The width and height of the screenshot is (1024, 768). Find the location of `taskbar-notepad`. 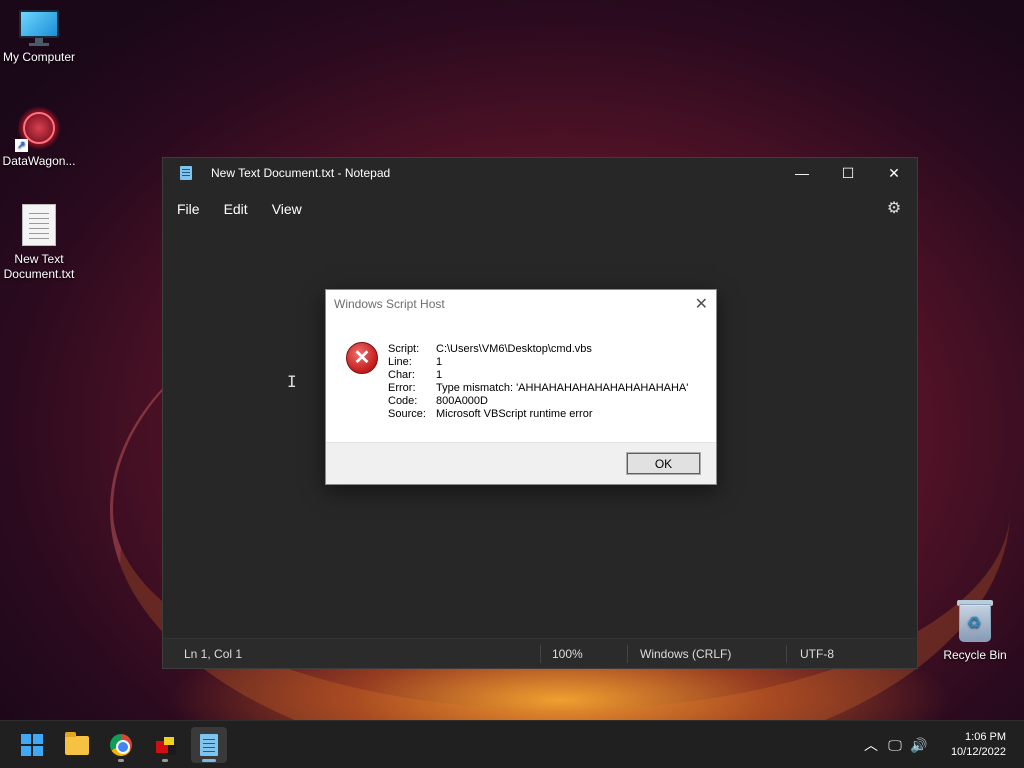

taskbar-notepad is located at coordinates (209, 745).